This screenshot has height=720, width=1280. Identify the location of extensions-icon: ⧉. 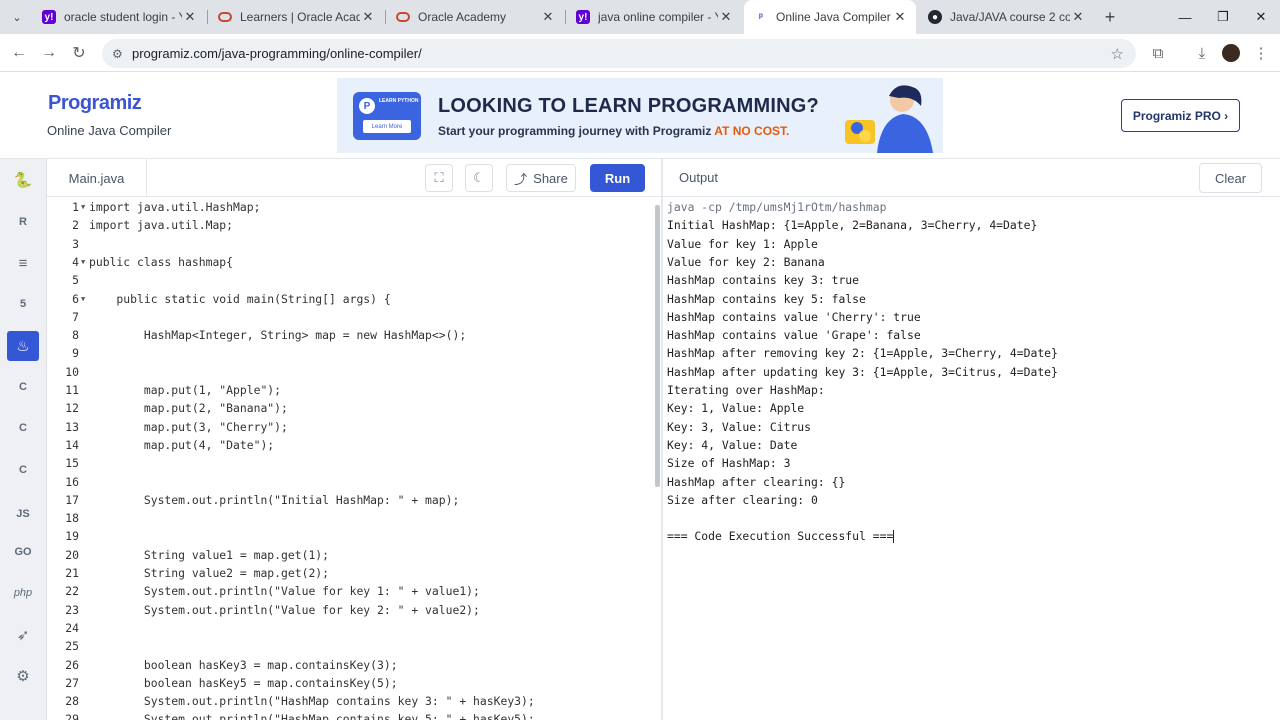
(1158, 53).